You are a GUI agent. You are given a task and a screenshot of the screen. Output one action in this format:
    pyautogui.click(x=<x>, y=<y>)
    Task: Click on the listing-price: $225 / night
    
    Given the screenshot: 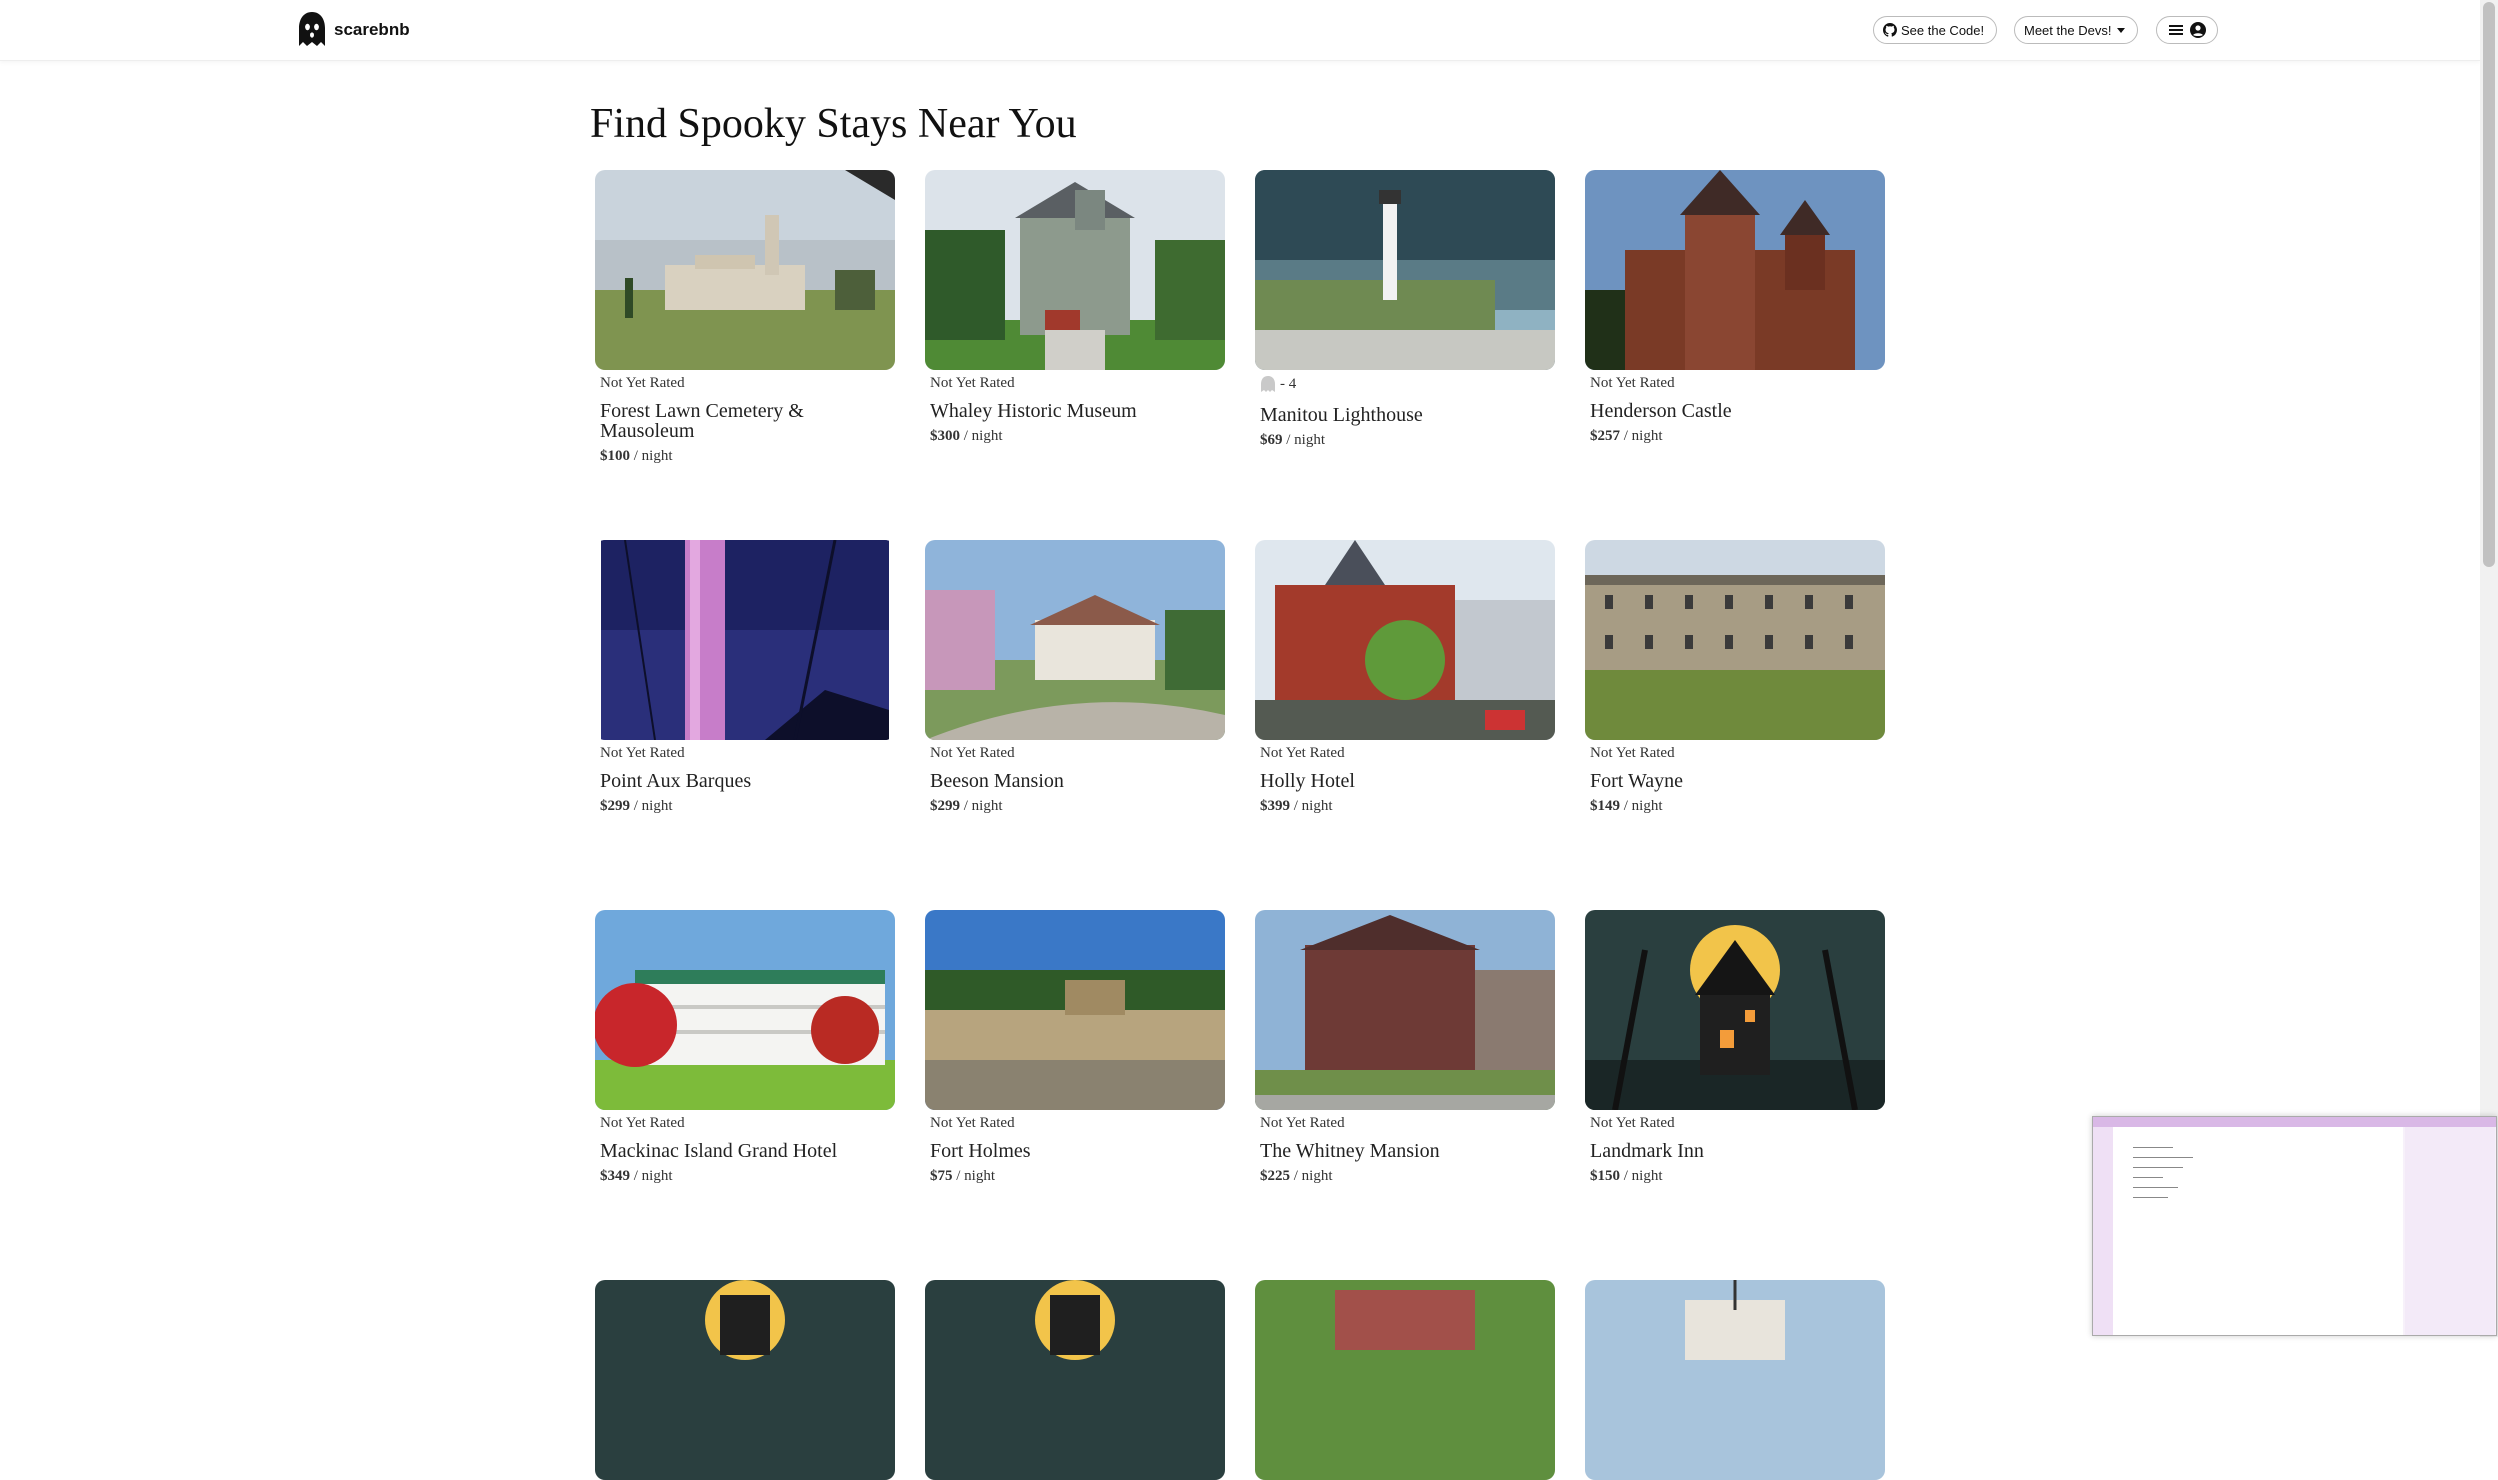 What is the action you would take?
    pyautogui.click(x=1296, y=1176)
    